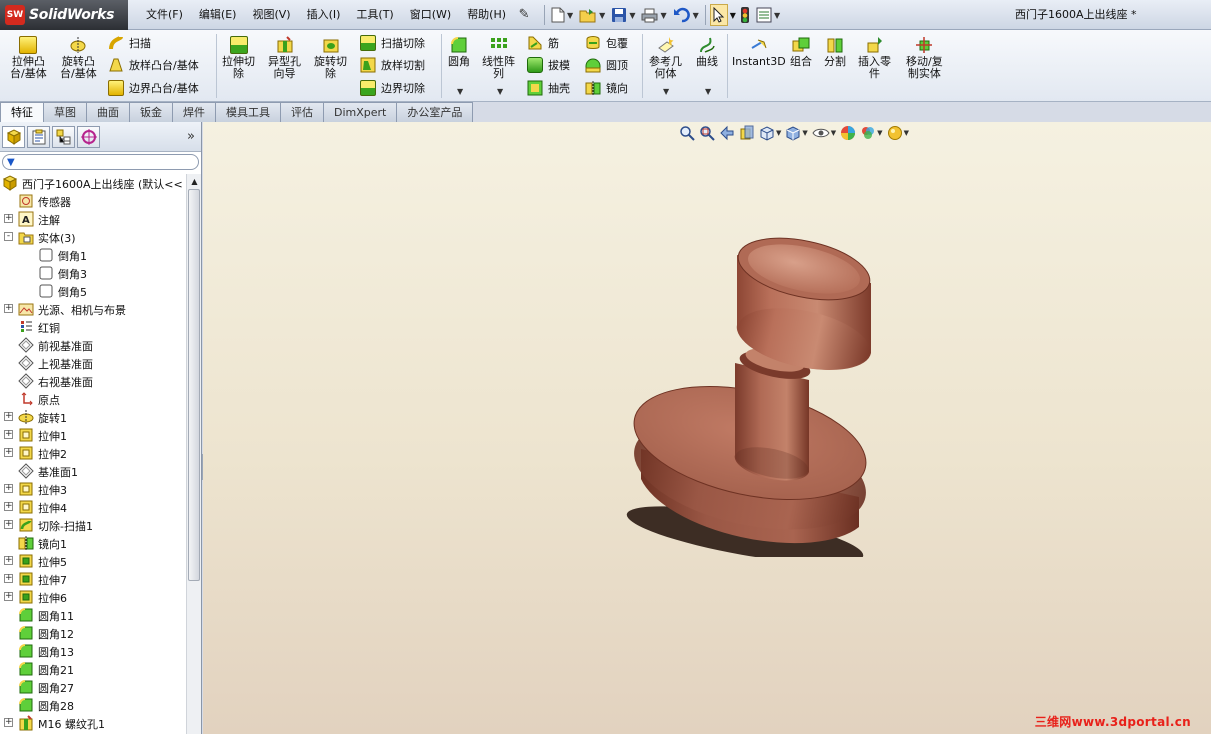 The height and width of the screenshot is (734, 1211). What do you see at coordinates (835, 52) in the screenshot?
I see `split-button: 分割` at bounding box center [835, 52].